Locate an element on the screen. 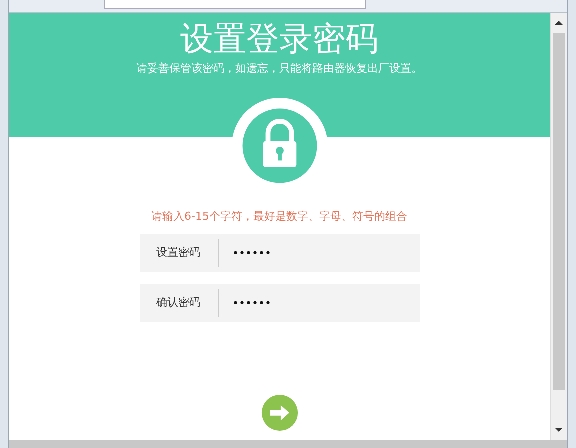  field-label: 确认密码 is located at coordinates (179, 303).